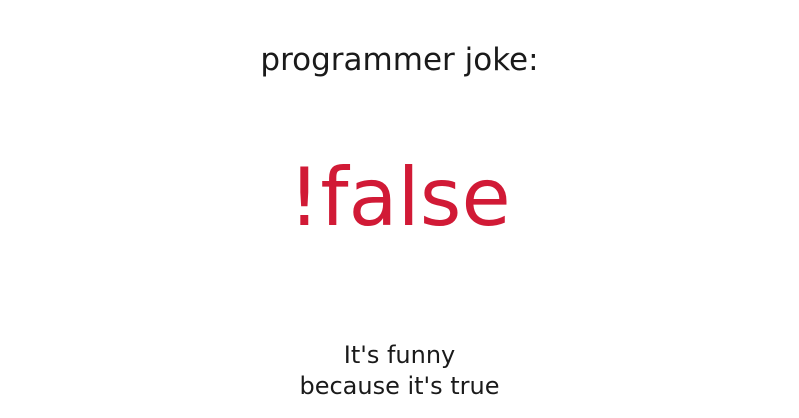 This screenshot has width=799, height=418. I want to click on joke-punchline: !false, so click(399, 197).